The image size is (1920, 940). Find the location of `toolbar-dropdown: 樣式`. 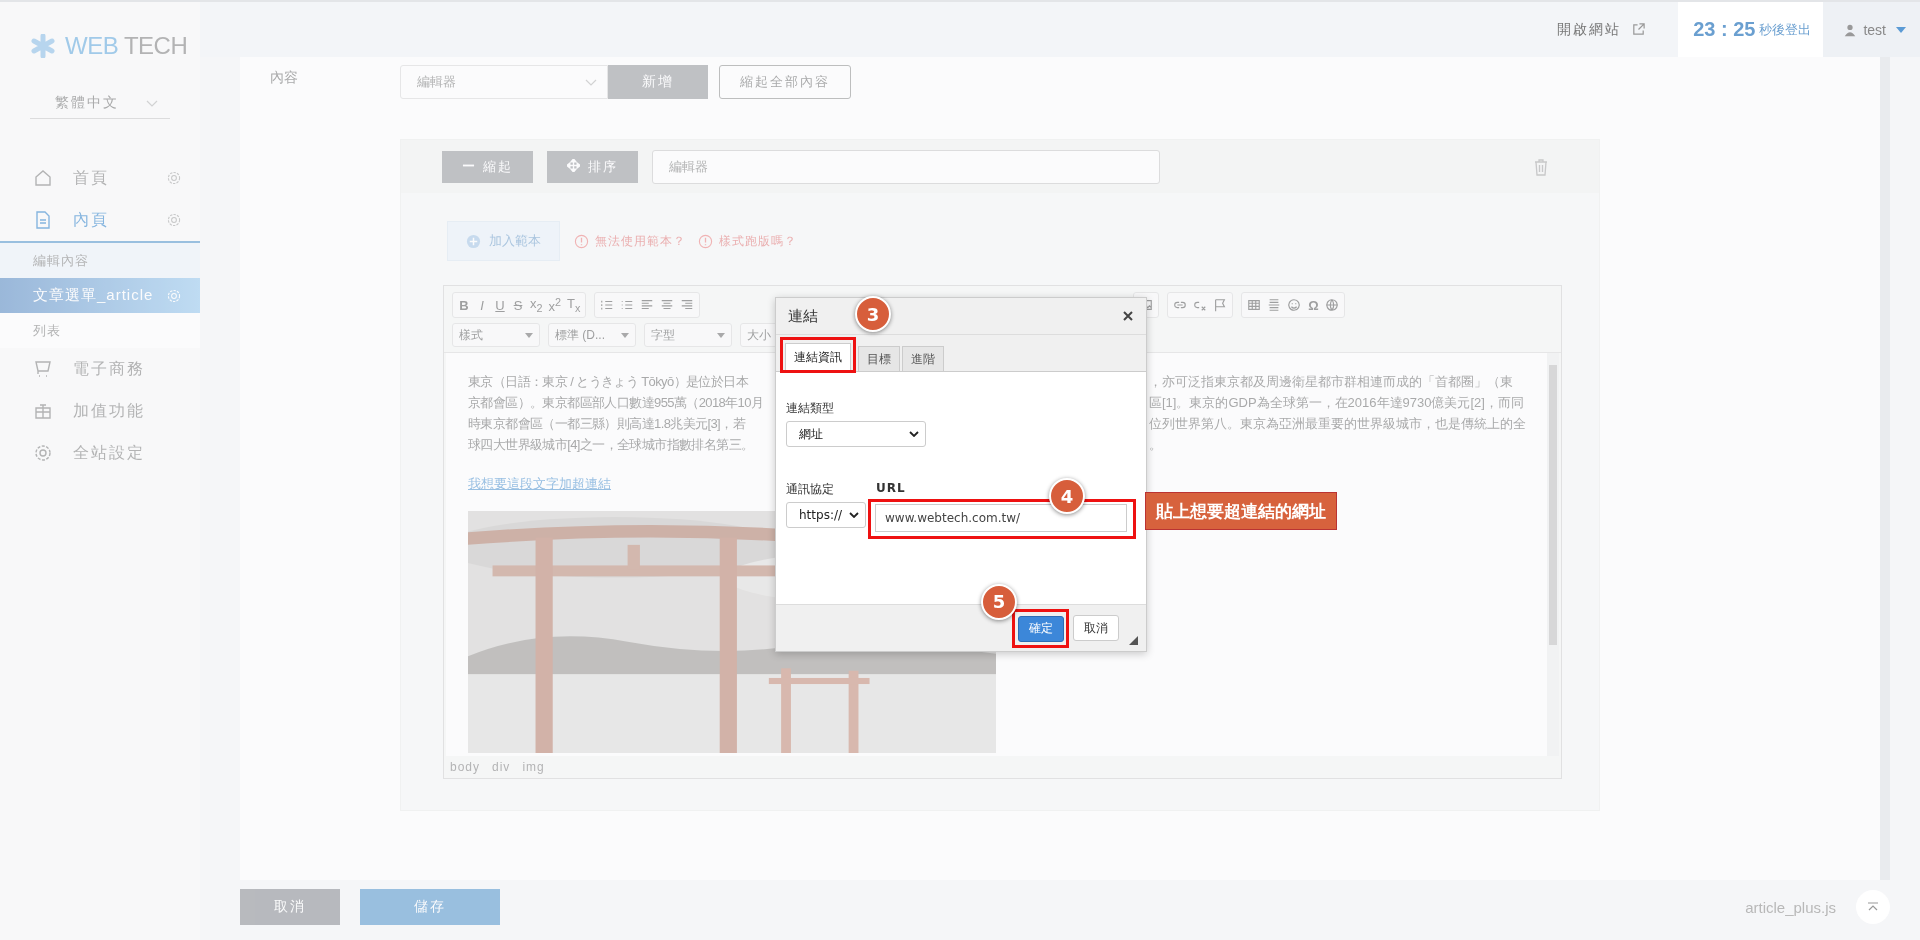

toolbar-dropdown: 樣式 is located at coordinates (496, 335).